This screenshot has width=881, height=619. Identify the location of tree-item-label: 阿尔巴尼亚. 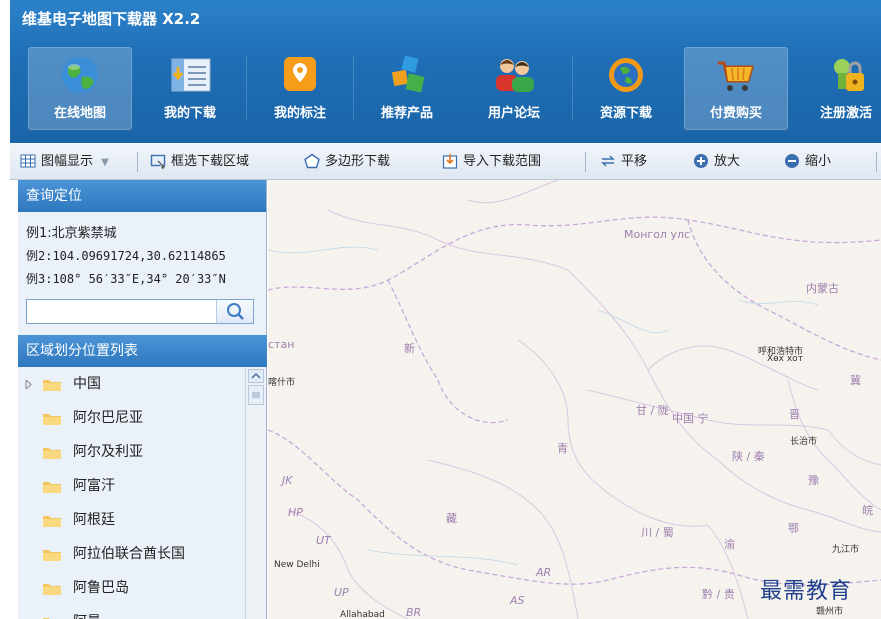
(108, 418).